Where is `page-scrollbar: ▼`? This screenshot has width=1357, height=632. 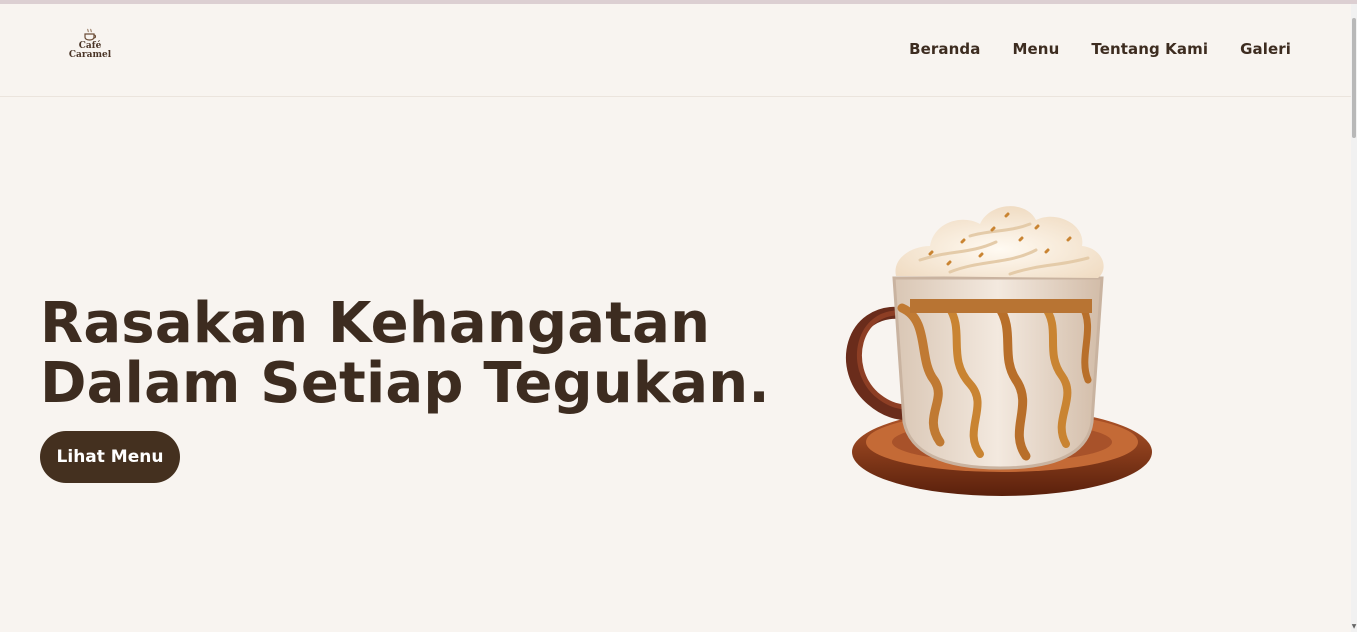 page-scrollbar: ▼ is located at coordinates (1354, 318).